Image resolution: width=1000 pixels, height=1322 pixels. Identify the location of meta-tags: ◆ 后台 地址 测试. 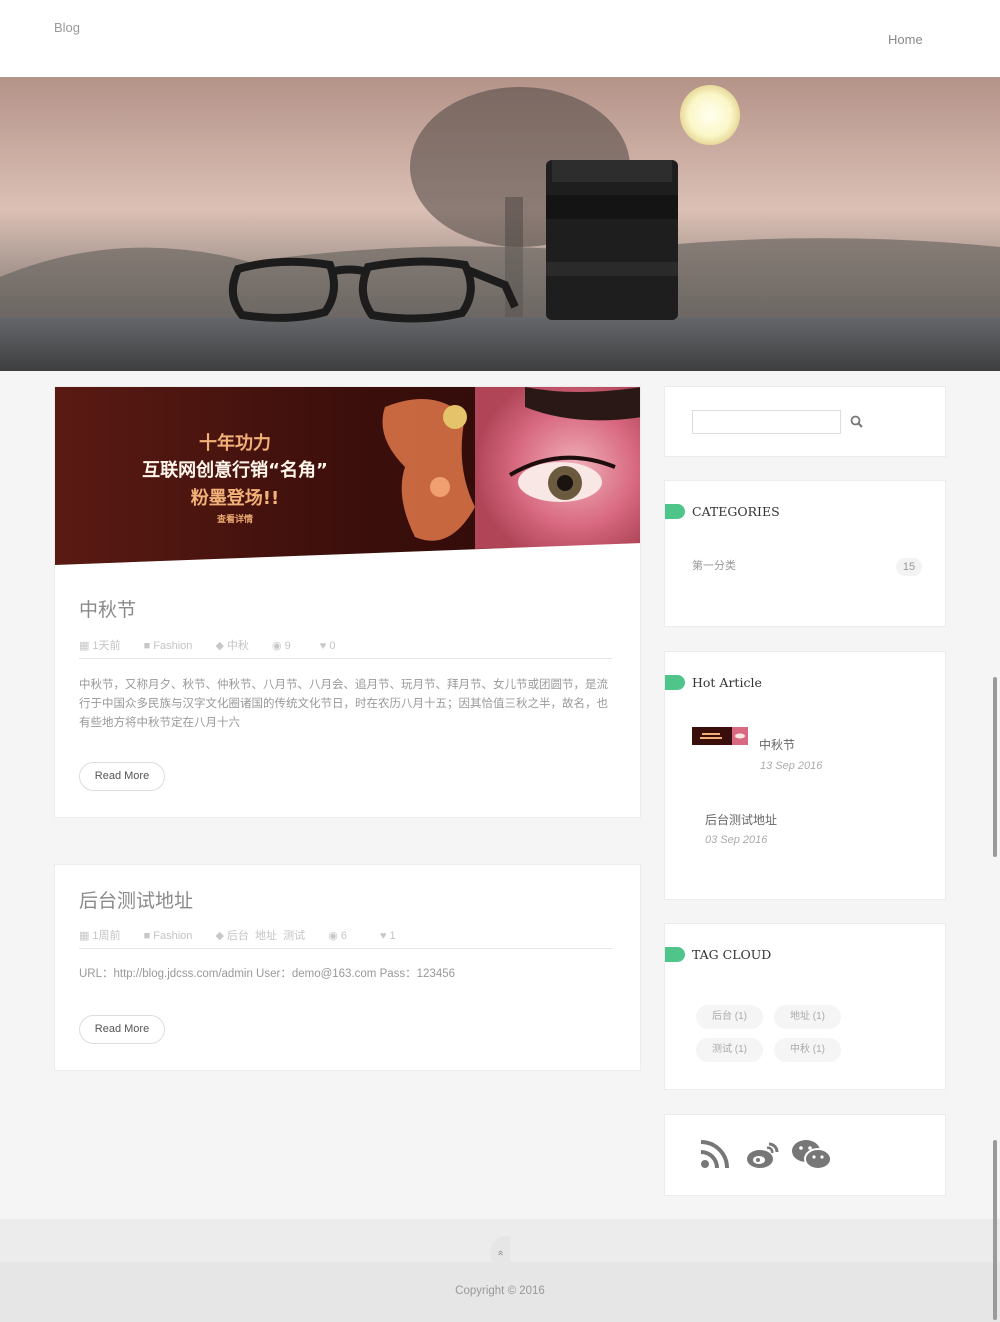
(265, 935).